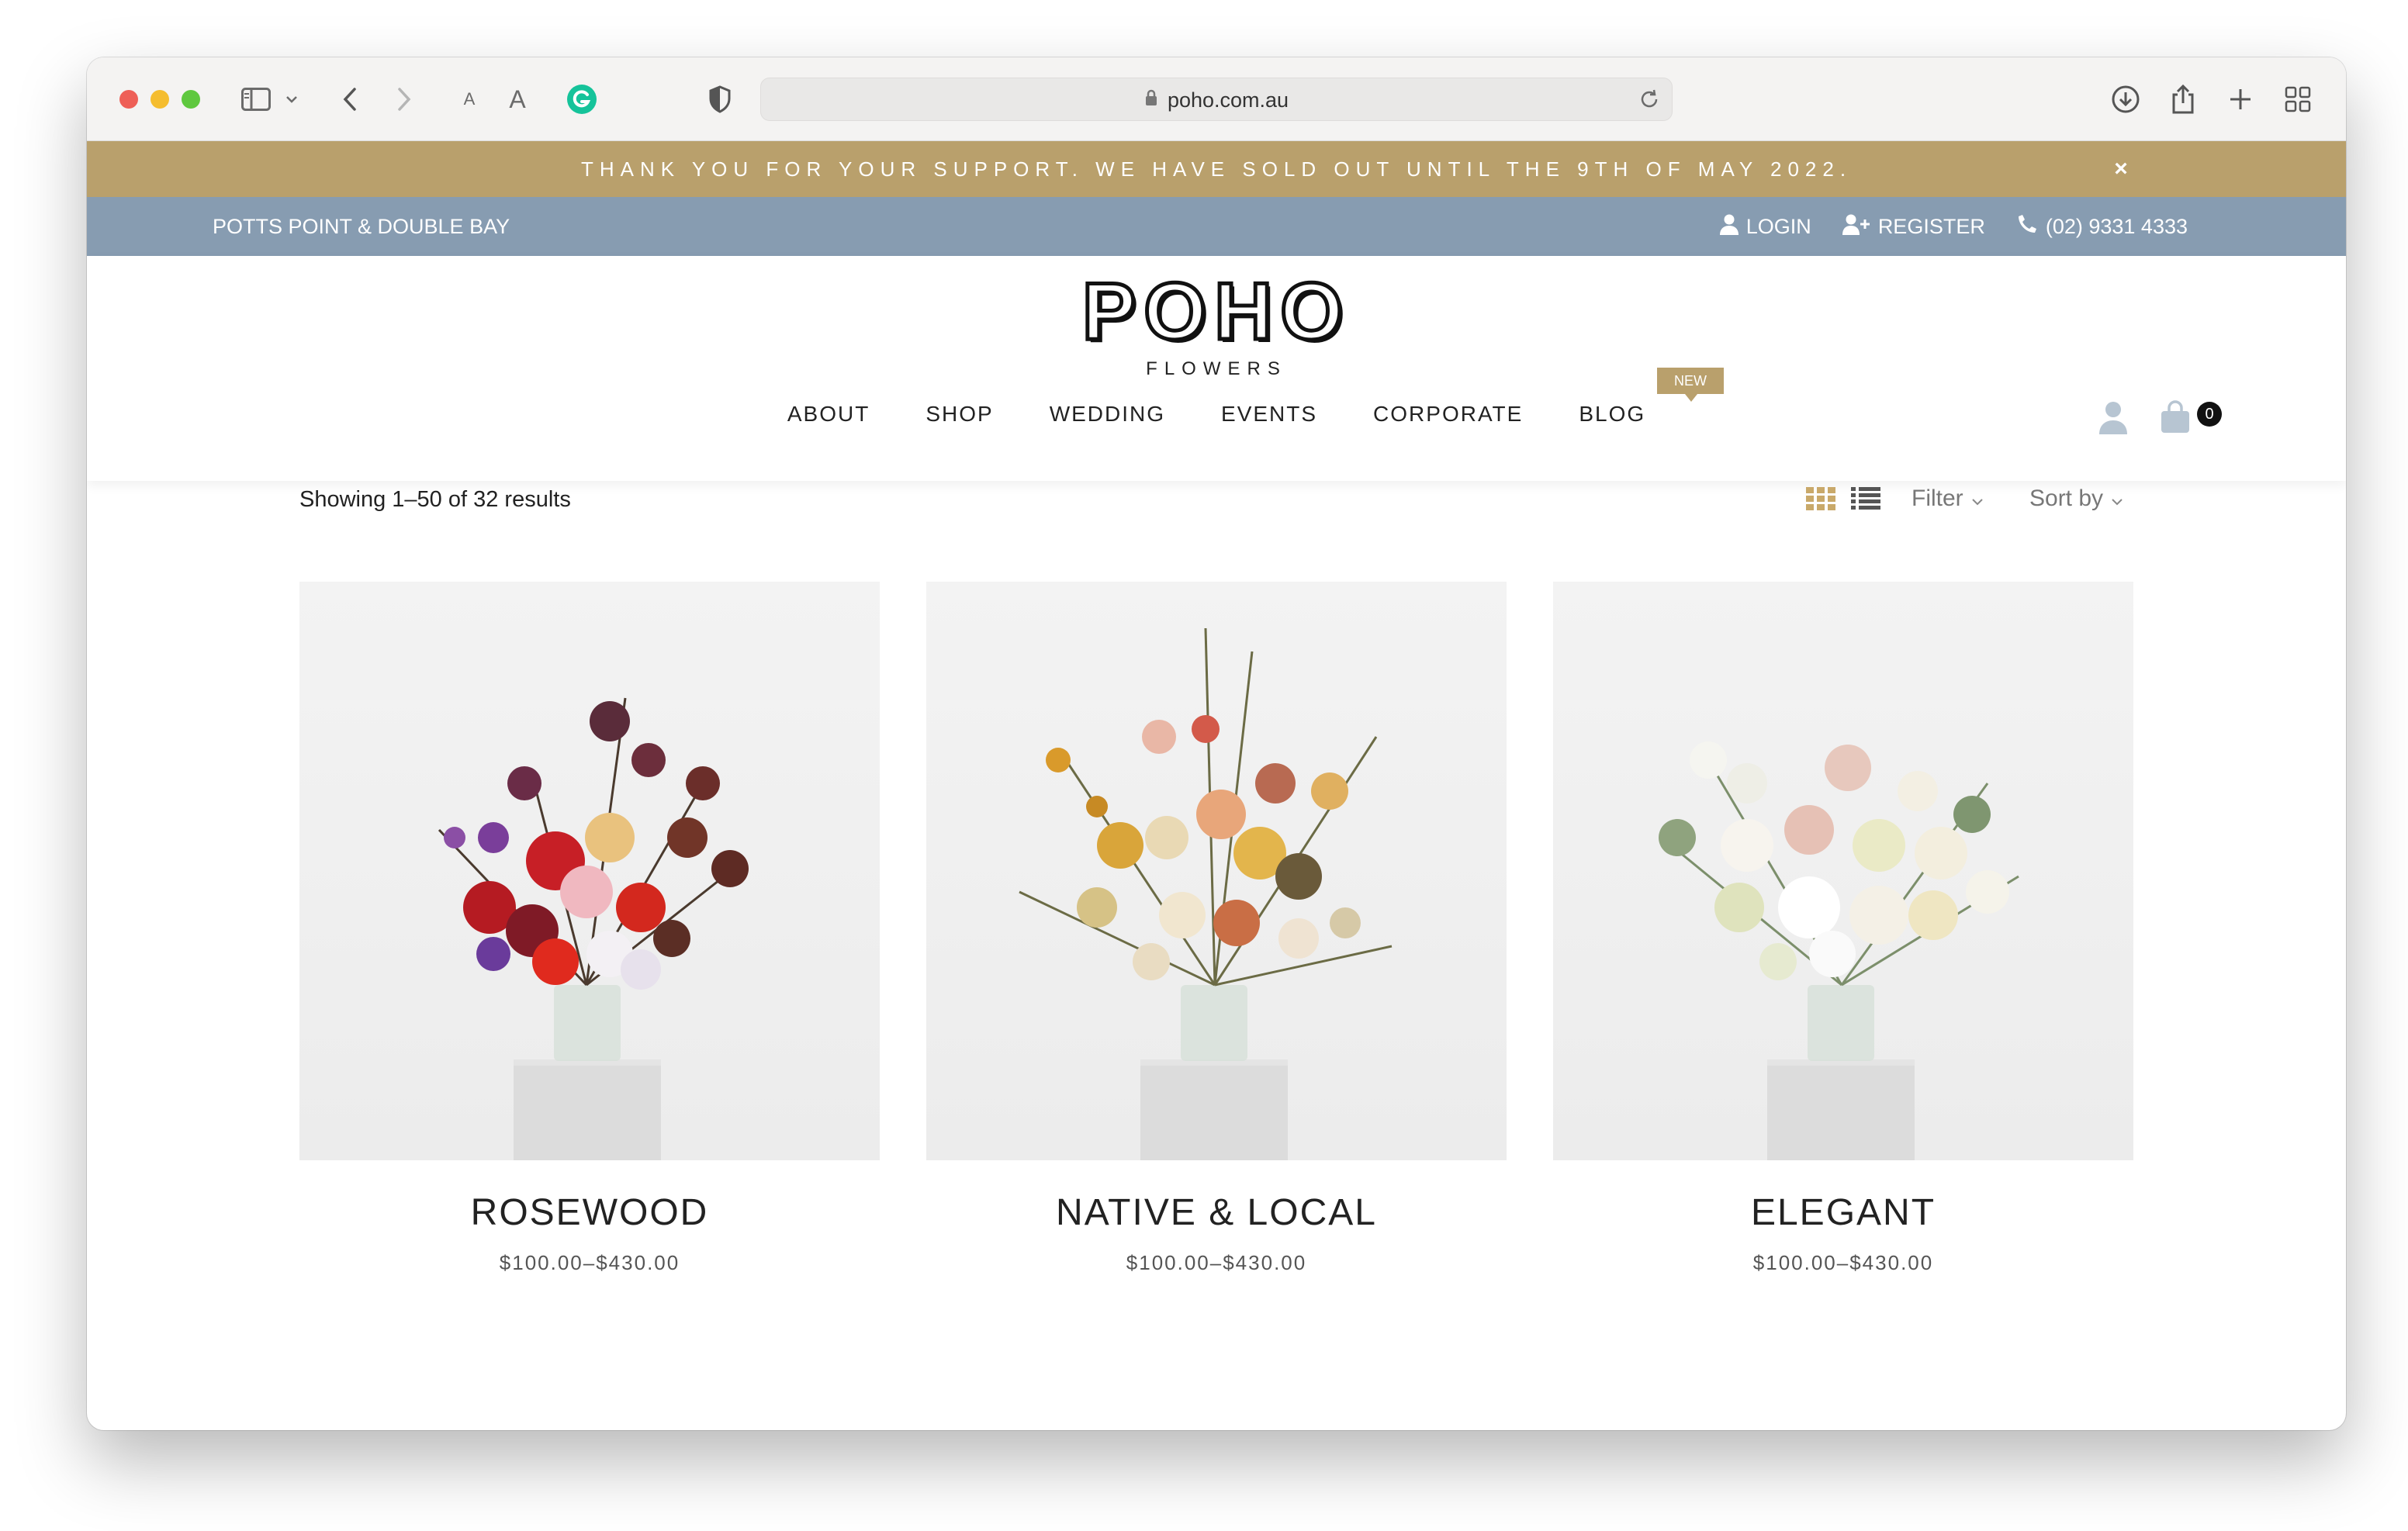 The width and height of the screenshot is (2408, 1531). I want to click on tab-overview-icon, so click(2298, 99).